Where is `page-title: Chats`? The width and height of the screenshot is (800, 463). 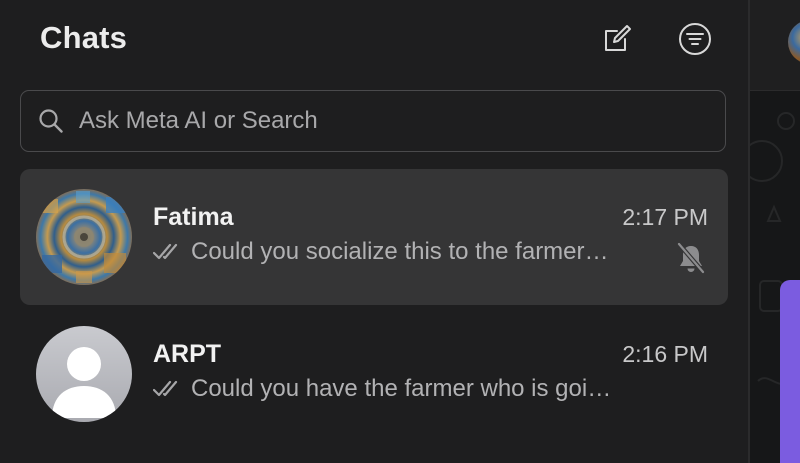 page-title: Chats is located at coordinates (84, 37).